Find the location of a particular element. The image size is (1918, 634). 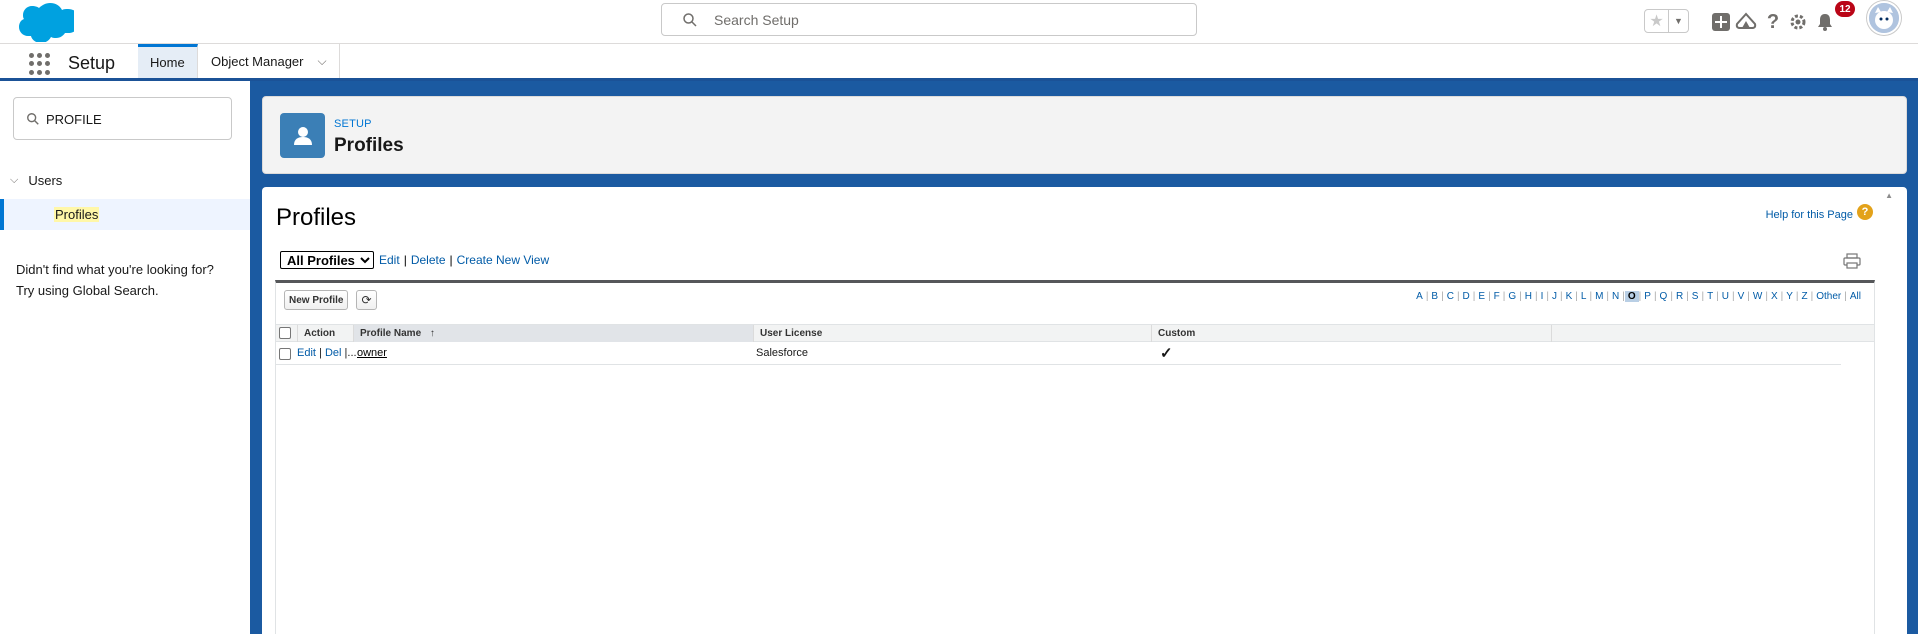

bell-icon is located at coordinates (1825, 22).